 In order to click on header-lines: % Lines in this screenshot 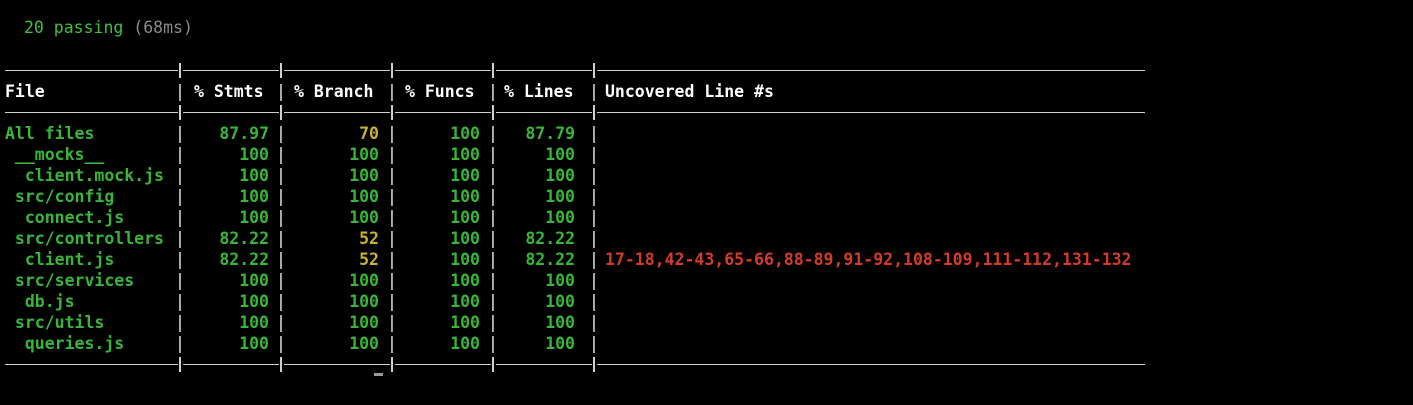, I will do `click(539, 91)`.